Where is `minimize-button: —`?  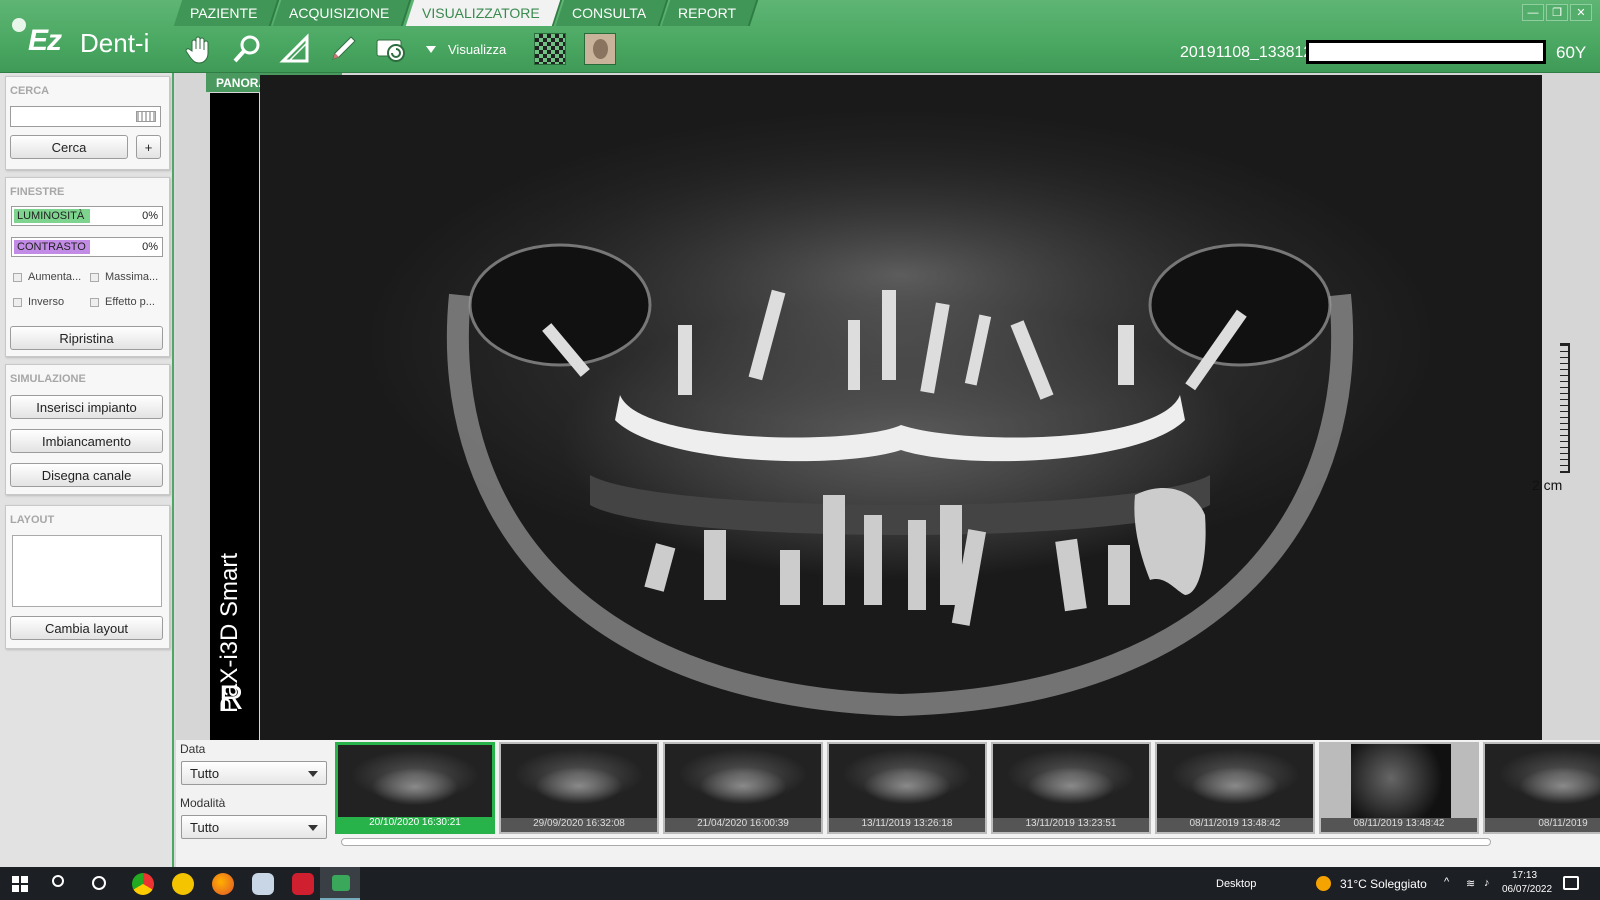
minimize-button: — is located at coordinates (1533, 12).